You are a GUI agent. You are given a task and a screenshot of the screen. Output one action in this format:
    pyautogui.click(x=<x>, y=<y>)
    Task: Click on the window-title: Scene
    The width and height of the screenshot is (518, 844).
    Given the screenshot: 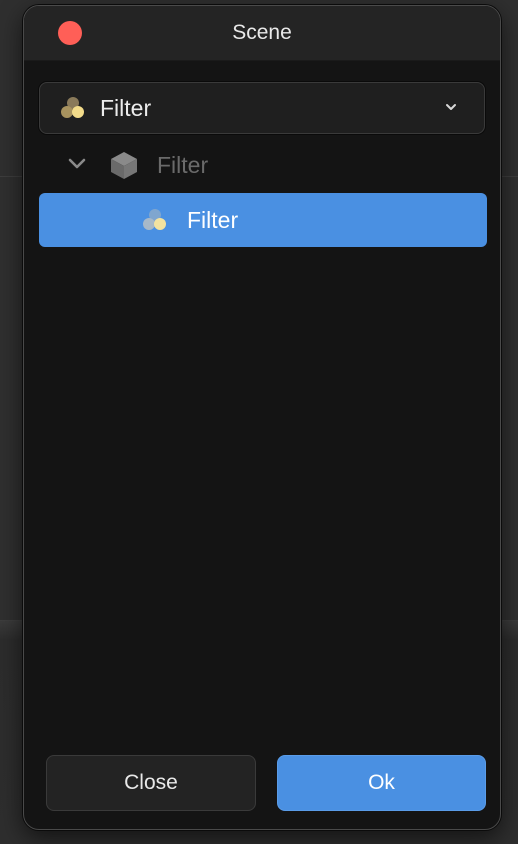 What is the action you would take?
    pyautogui.click(x=262, y=32)
    